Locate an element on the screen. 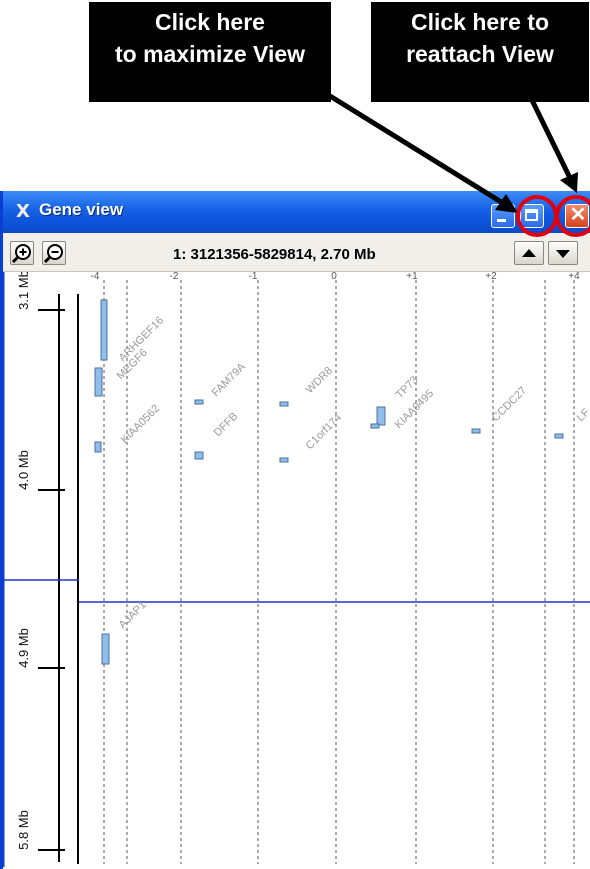  triangle-up-icon is located at coordinates (529, 253).